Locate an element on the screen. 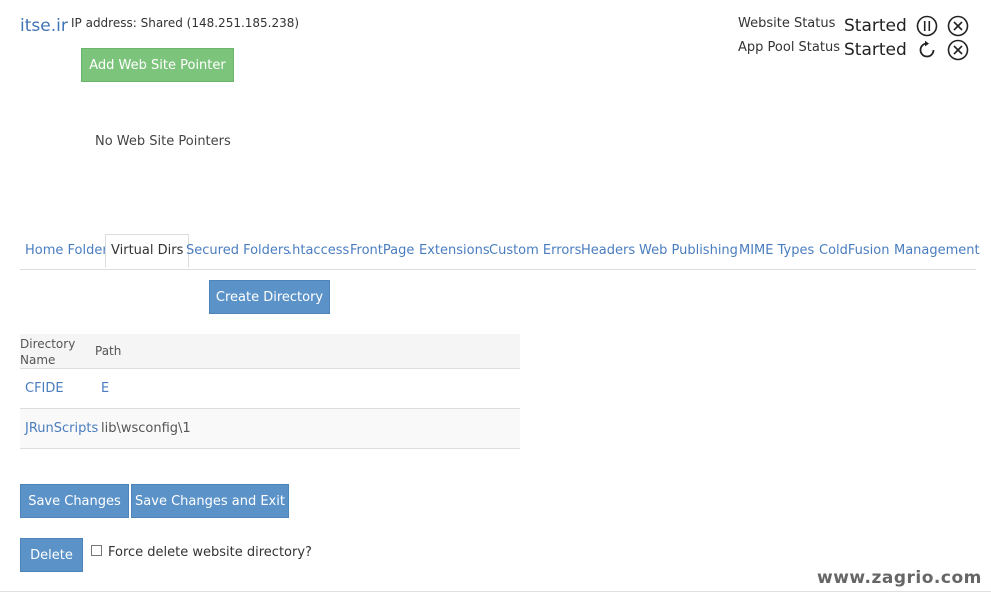 This screenshot has height=594, width=991. column-header-directory-name: Directory Name is located at coordinates (47, 352).